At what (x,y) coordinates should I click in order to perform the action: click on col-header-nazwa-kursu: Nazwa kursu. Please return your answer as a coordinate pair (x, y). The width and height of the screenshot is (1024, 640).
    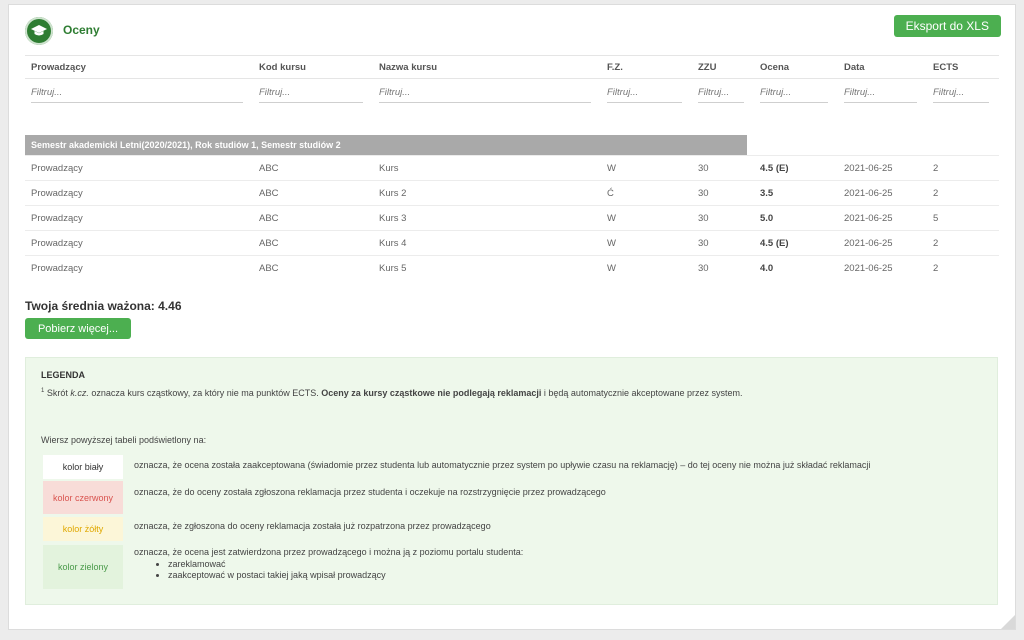
    Looking at the image, I should click on (487, 67).